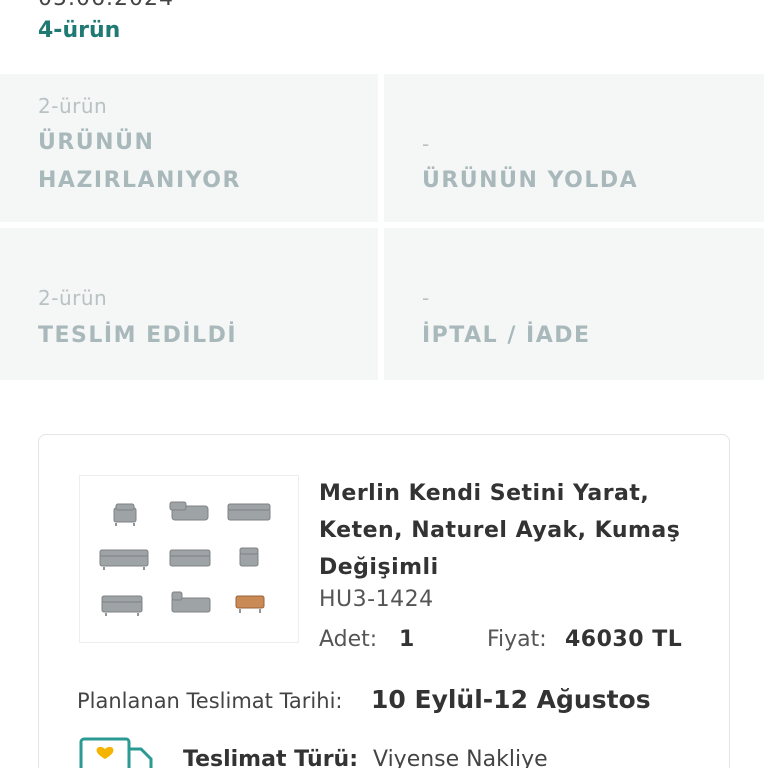 This screenshot has height=768, width=768. Describe the element at coordinates (426, 144) in the screenshot. I see `status-on-the-way-count: -` at that location.